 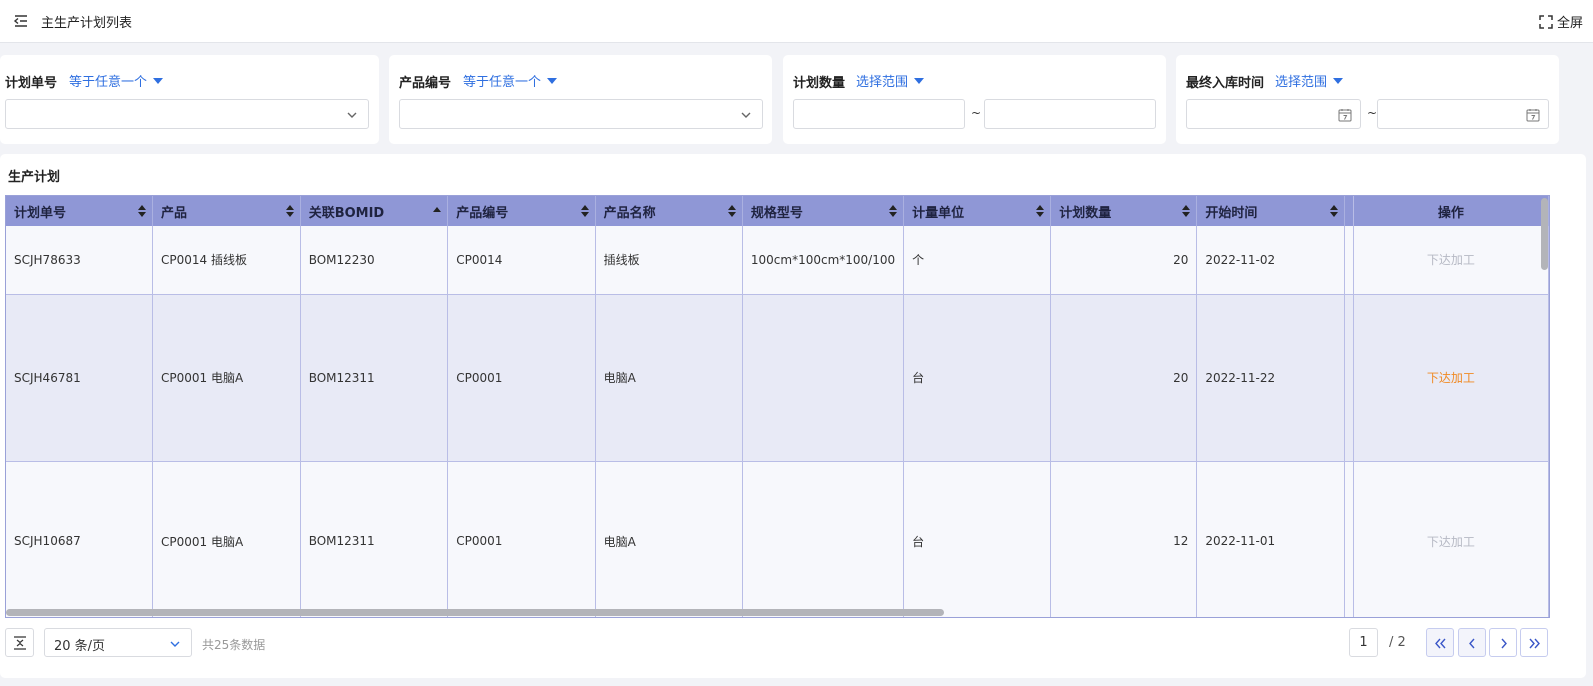 I want to click on filter-plan-no: 计划单号 等于任意一个, so click(x=189, y=99).